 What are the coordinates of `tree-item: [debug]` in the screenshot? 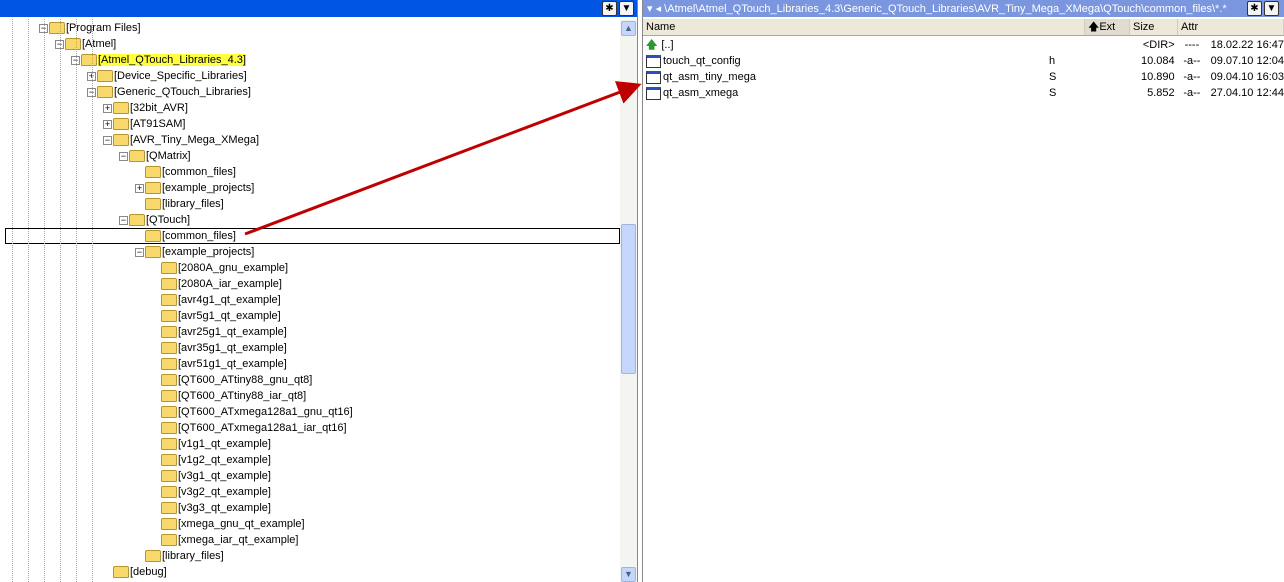 It's located at (135, 572).